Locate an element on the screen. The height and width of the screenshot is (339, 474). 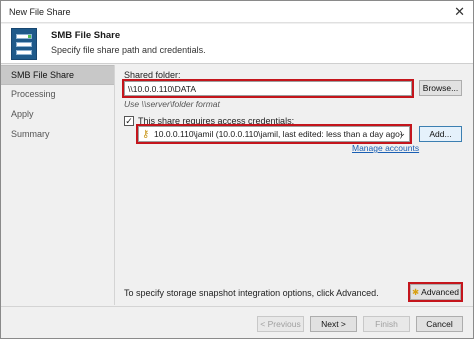
step-smb-file-share: SMB File Share is located at coordinates (57, 75).